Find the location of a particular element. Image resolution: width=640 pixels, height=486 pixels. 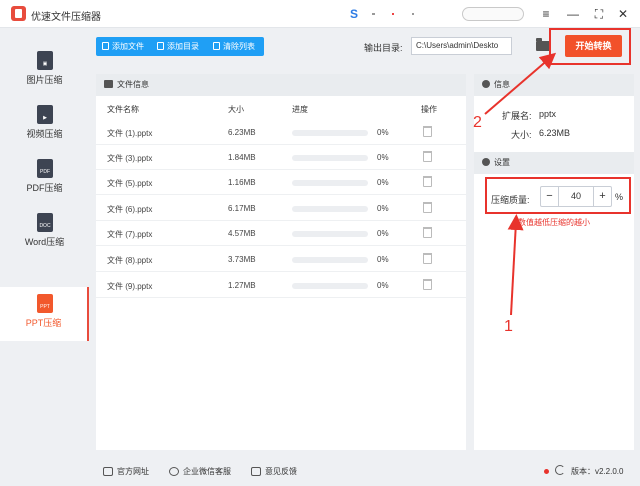

file-name: 文件 (5).pptx is located at coordinates (130, 183).